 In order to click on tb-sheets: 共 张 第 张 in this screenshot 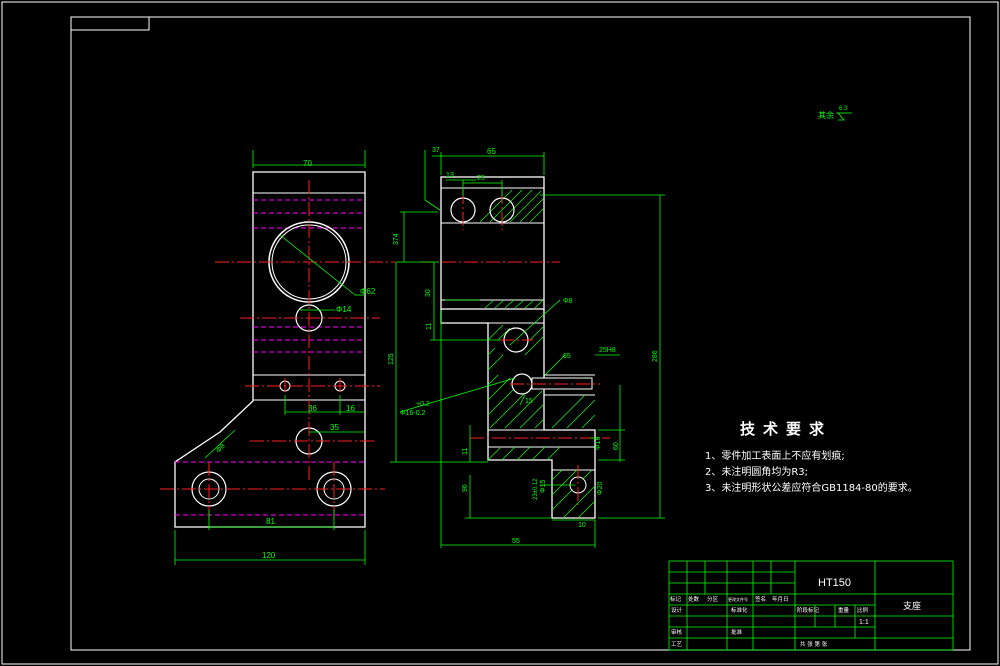, I will do `click(814, 644)`.